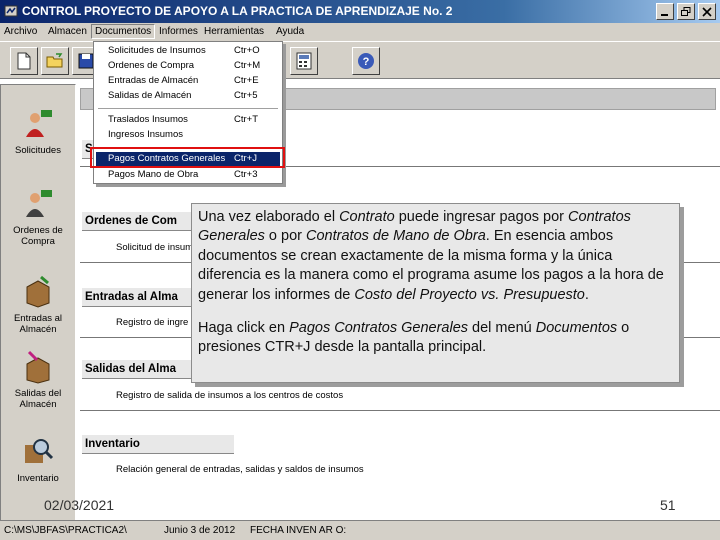  Describe the element at coordinates (137, 221) in the screenshot. I see `section-title-ordenes: Ordenes de Com` at that location.